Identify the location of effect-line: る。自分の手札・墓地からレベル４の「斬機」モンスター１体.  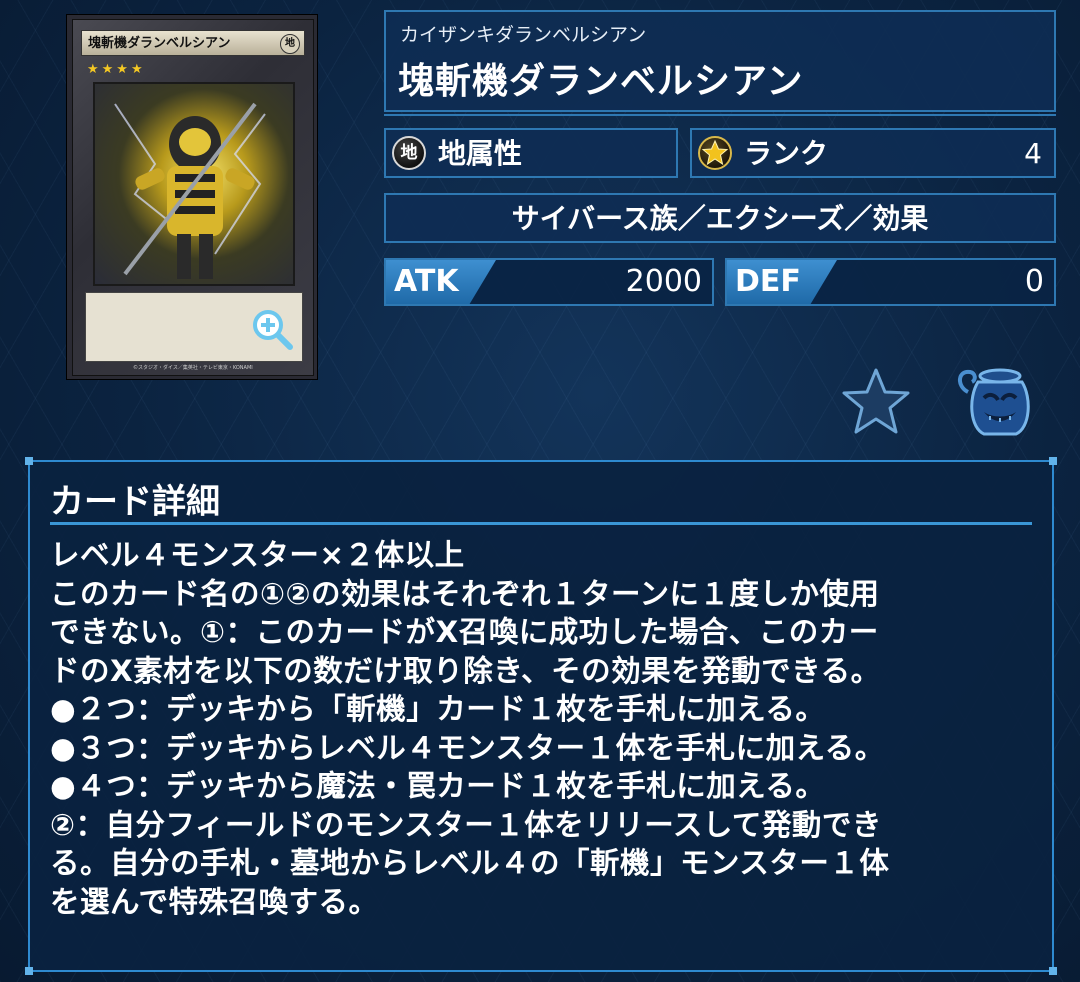
(470, 863).